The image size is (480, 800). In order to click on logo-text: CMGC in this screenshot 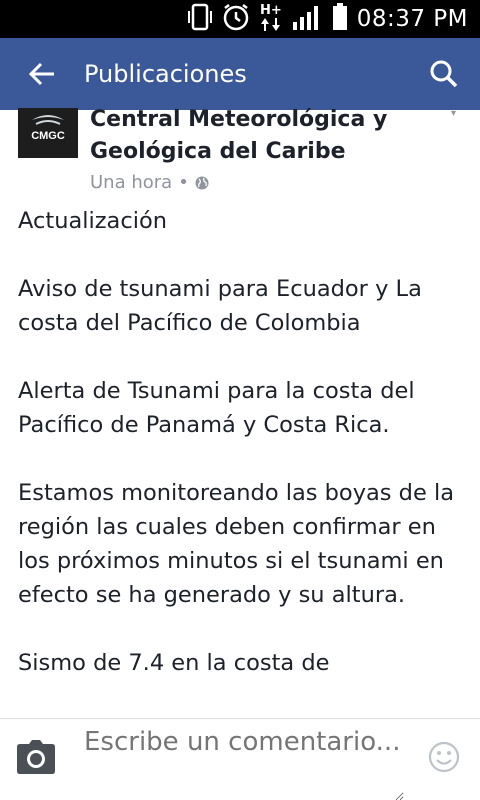, I will do `click(48, 136)`.